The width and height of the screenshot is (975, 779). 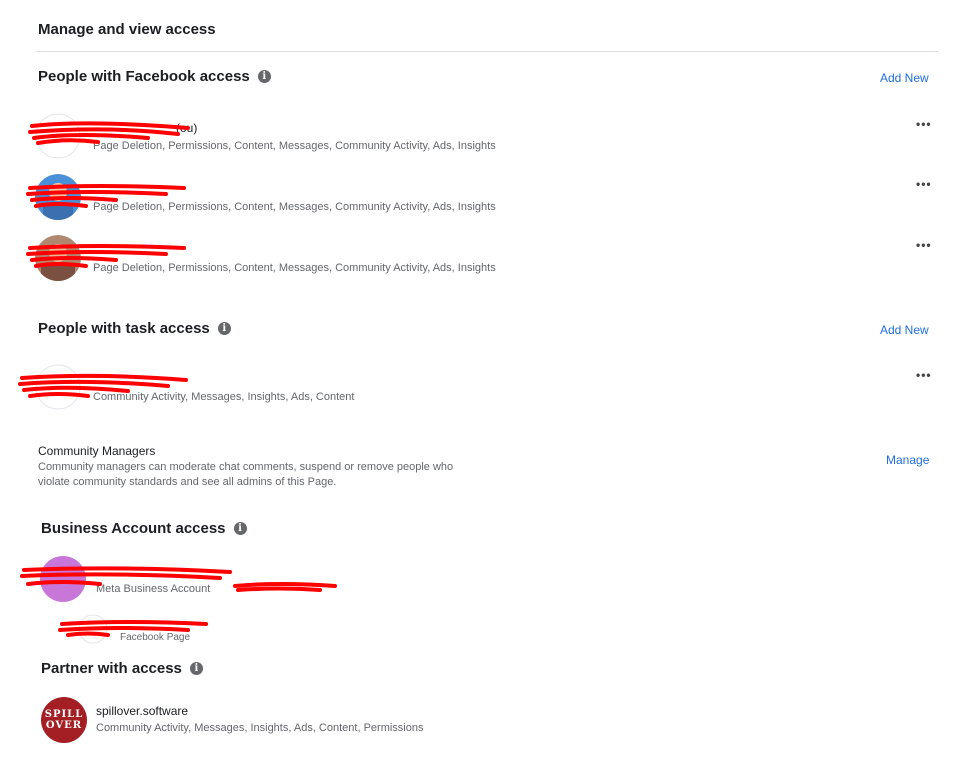 What do you see at coordinates (127, 29) in the screenshot?
I see `page-title: Manage and view access` at bounding box center [127, 29].